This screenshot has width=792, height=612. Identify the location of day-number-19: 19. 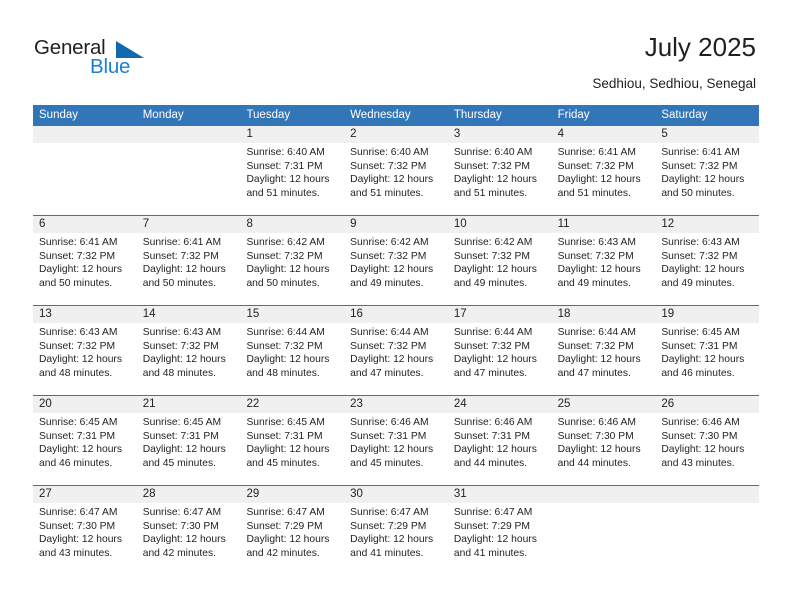
(707, 314).